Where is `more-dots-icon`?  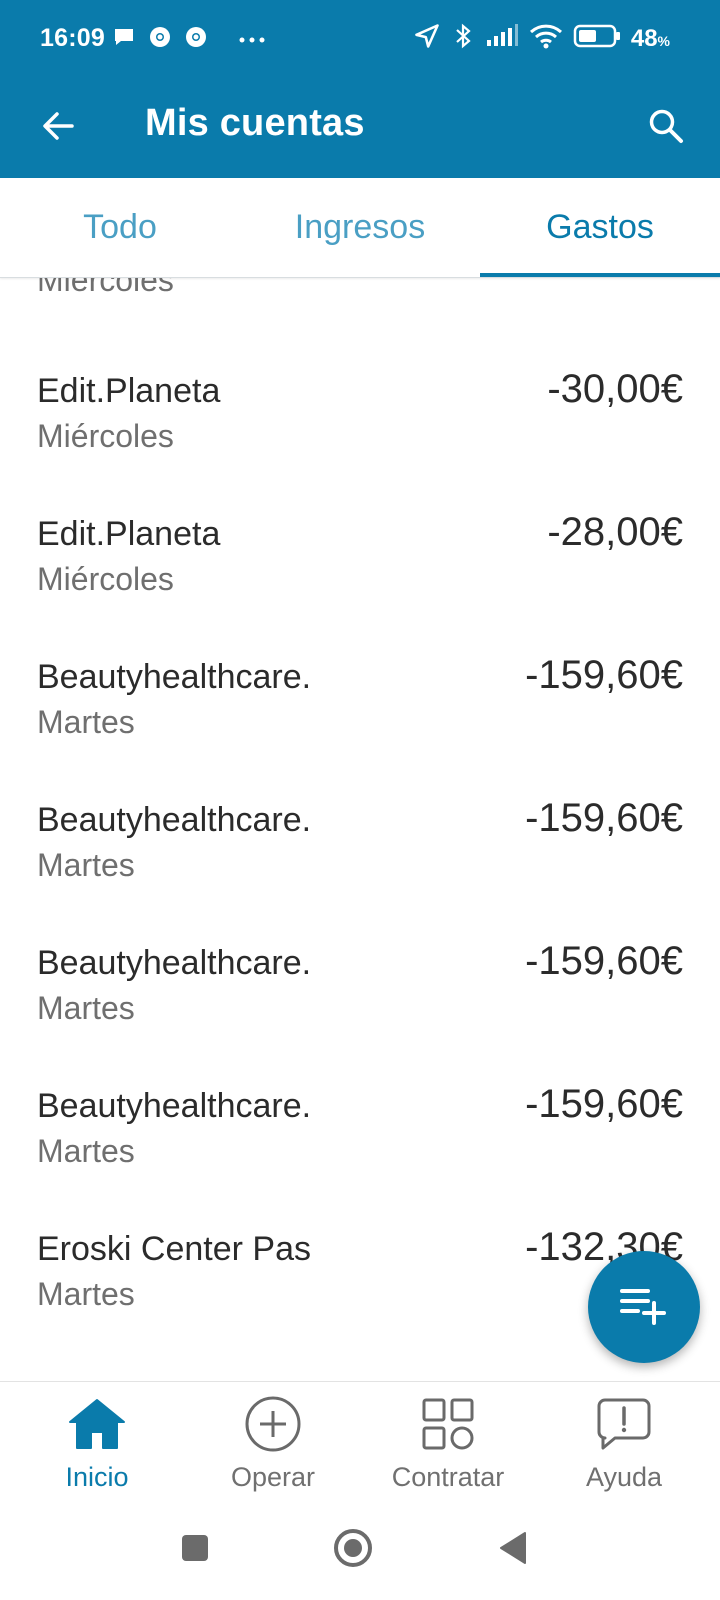
more-dots-icon is located at coordinates (252, 40).